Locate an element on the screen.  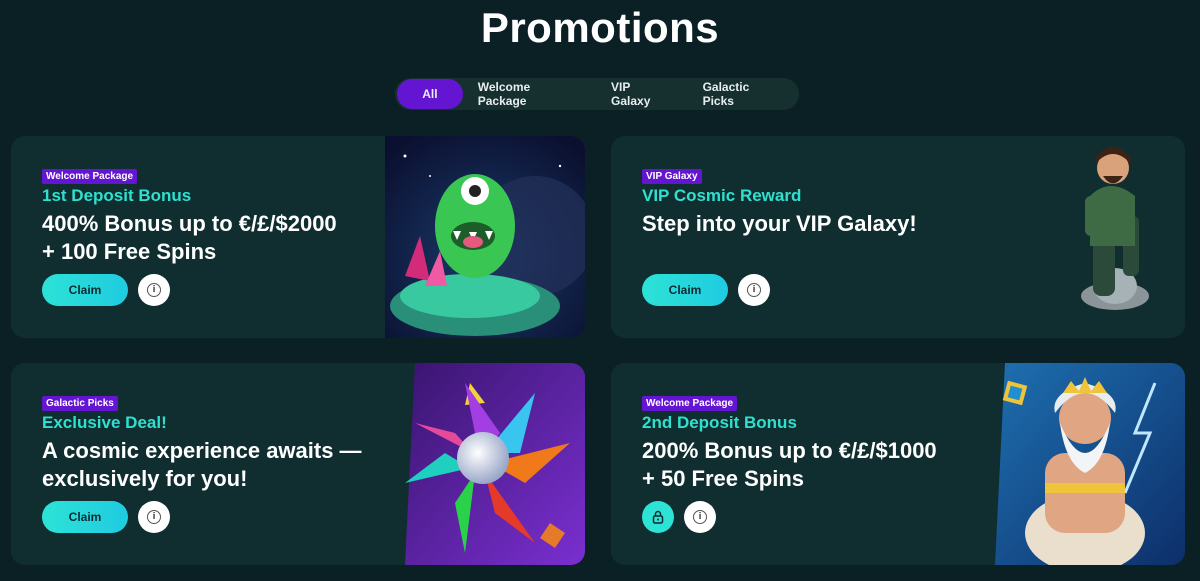
promo-subtitle: VIP Cosmic Reward is located at coordinates (722, 195).